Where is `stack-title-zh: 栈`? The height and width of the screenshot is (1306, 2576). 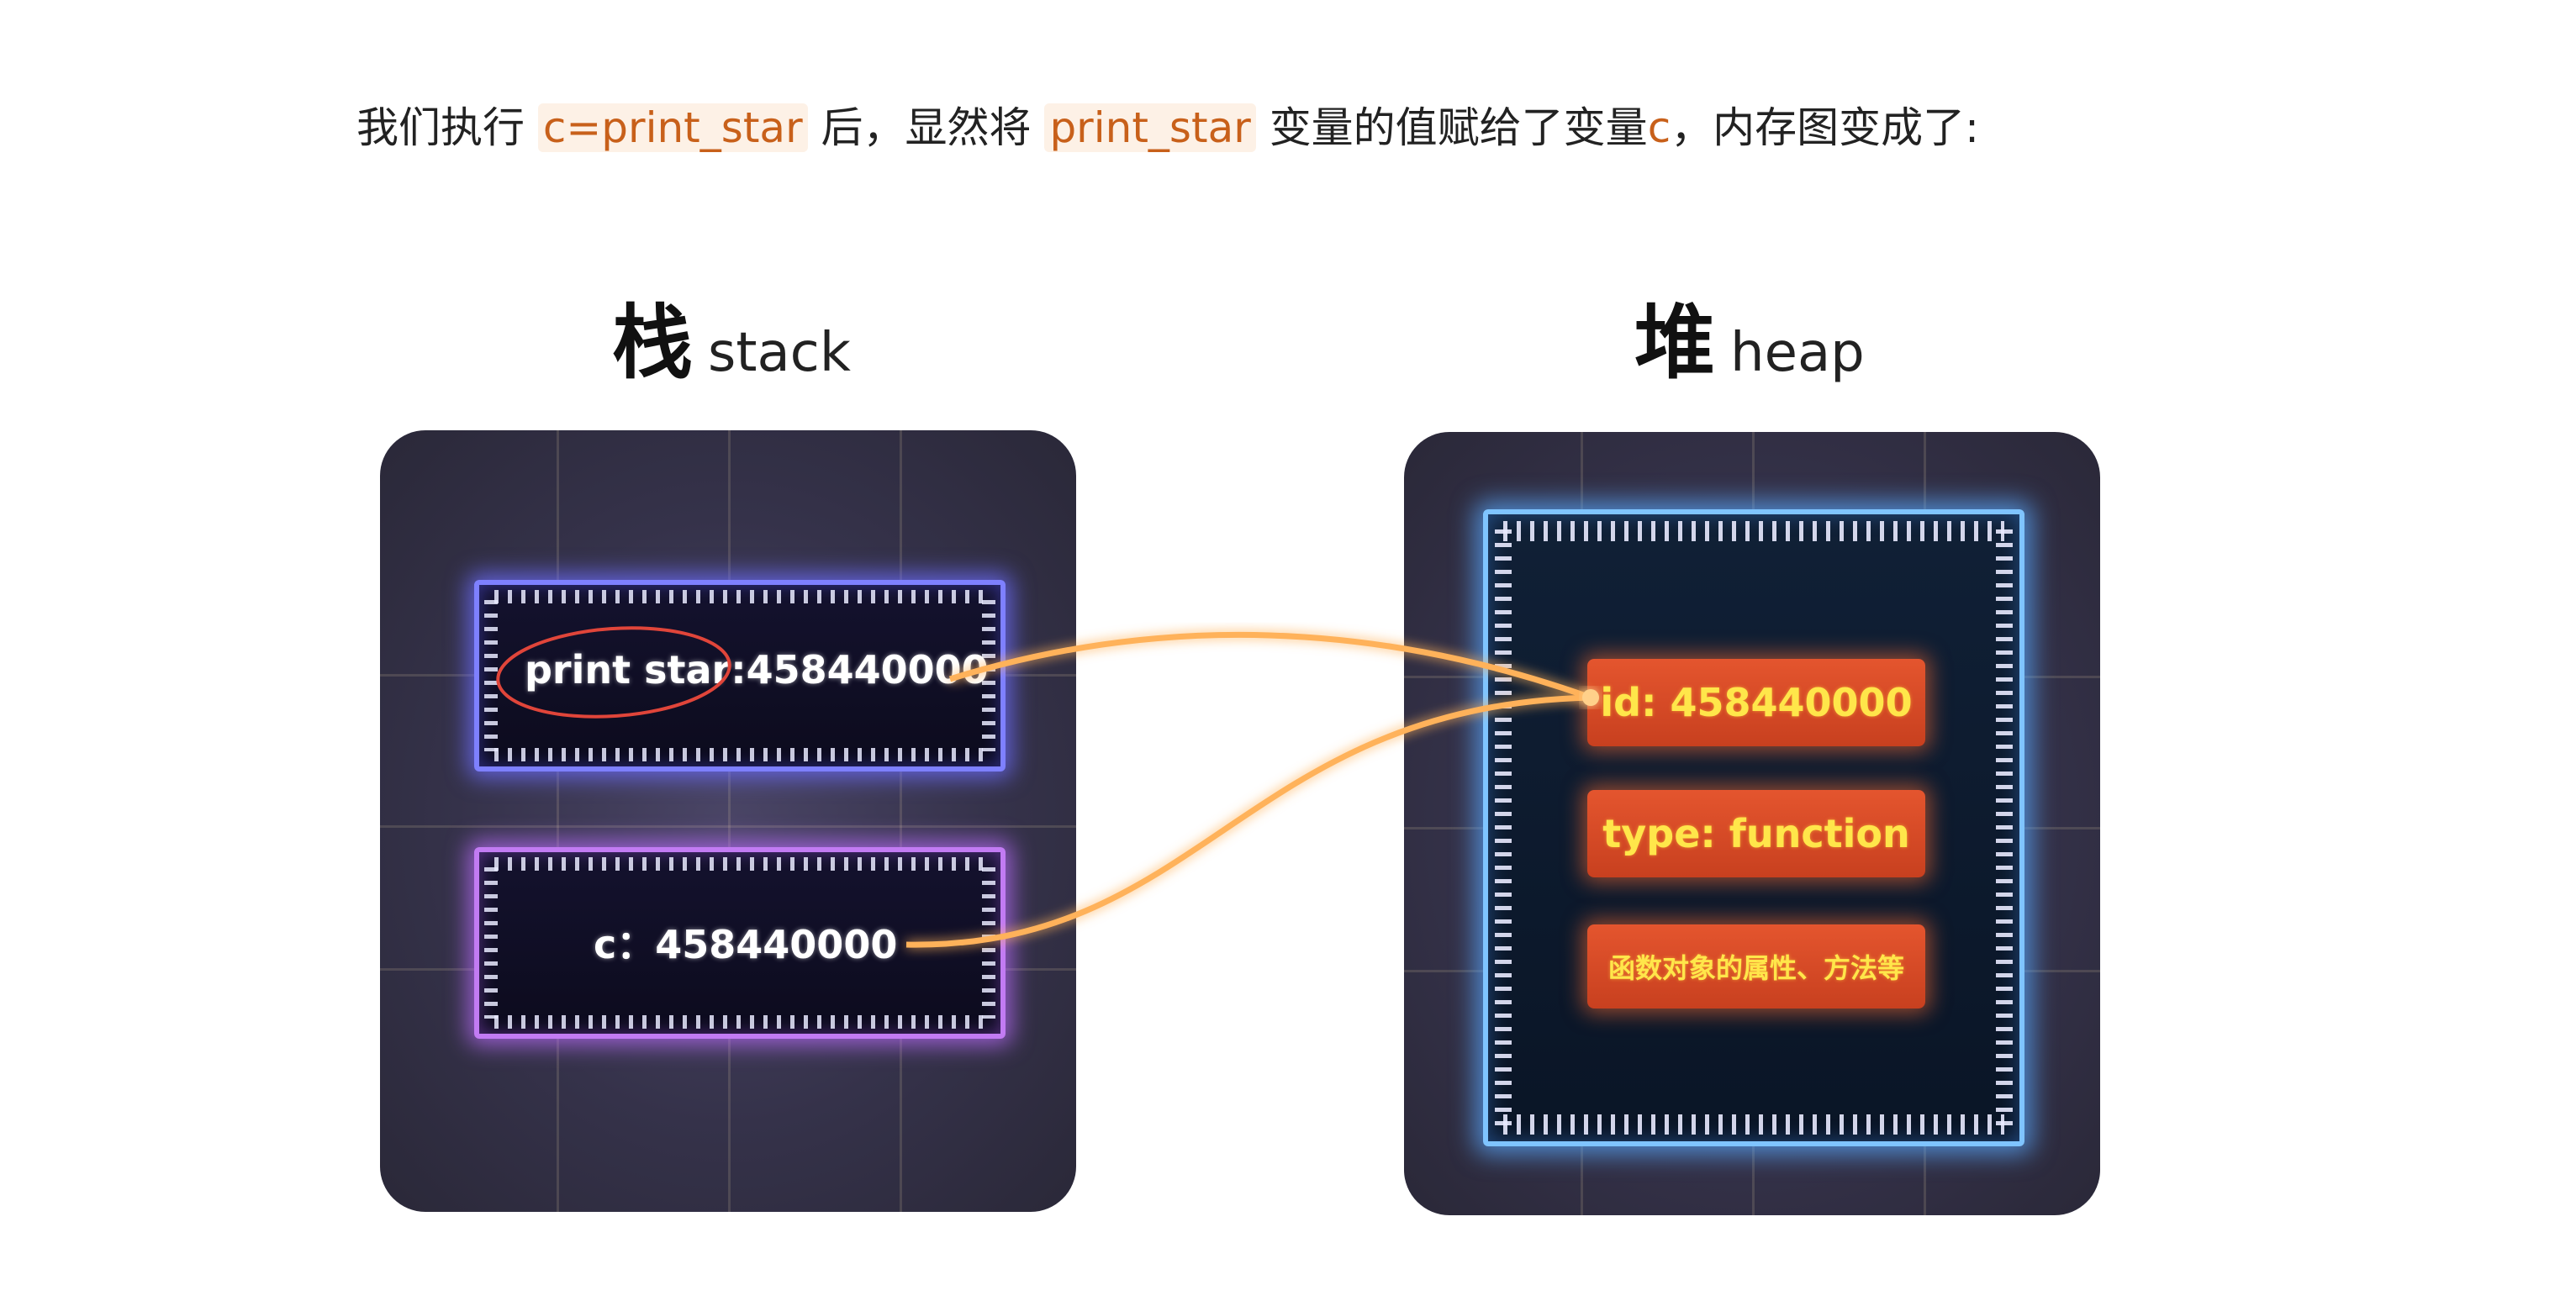
stack-title-zh: 栈 is located at coordinates (652, 343).